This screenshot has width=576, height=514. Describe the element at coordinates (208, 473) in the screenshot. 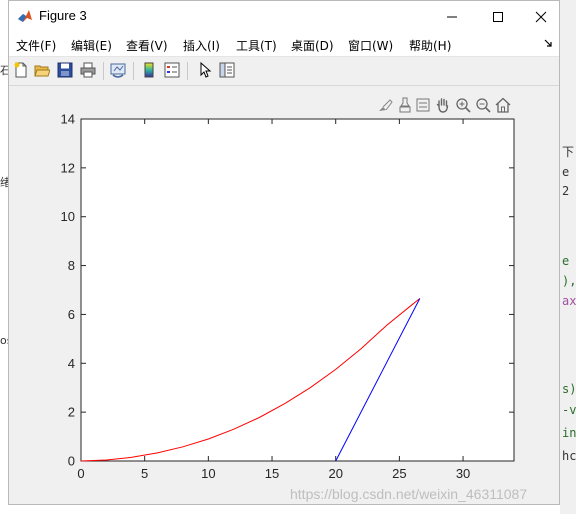

I see `x-tick-label: 10` at that location.